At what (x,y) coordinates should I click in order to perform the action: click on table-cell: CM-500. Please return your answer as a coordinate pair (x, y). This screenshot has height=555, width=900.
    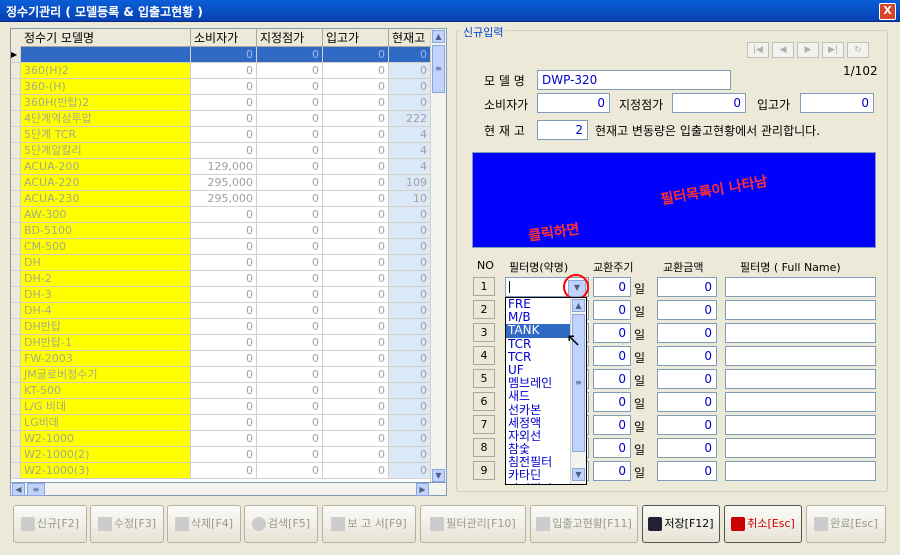
    Looking at the image, I should click on (106, 247).